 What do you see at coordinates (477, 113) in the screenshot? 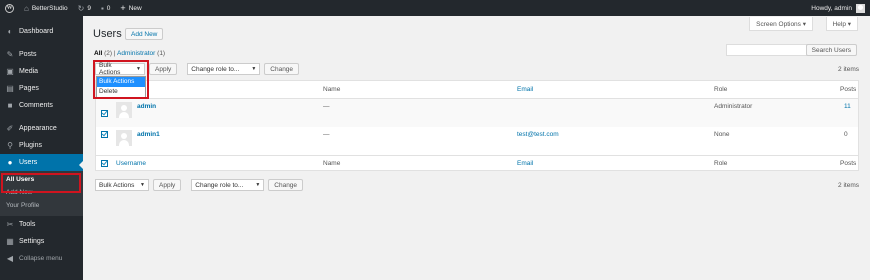
I see `table-row: admin — Administrator 11` at bounding box center [477, 113].